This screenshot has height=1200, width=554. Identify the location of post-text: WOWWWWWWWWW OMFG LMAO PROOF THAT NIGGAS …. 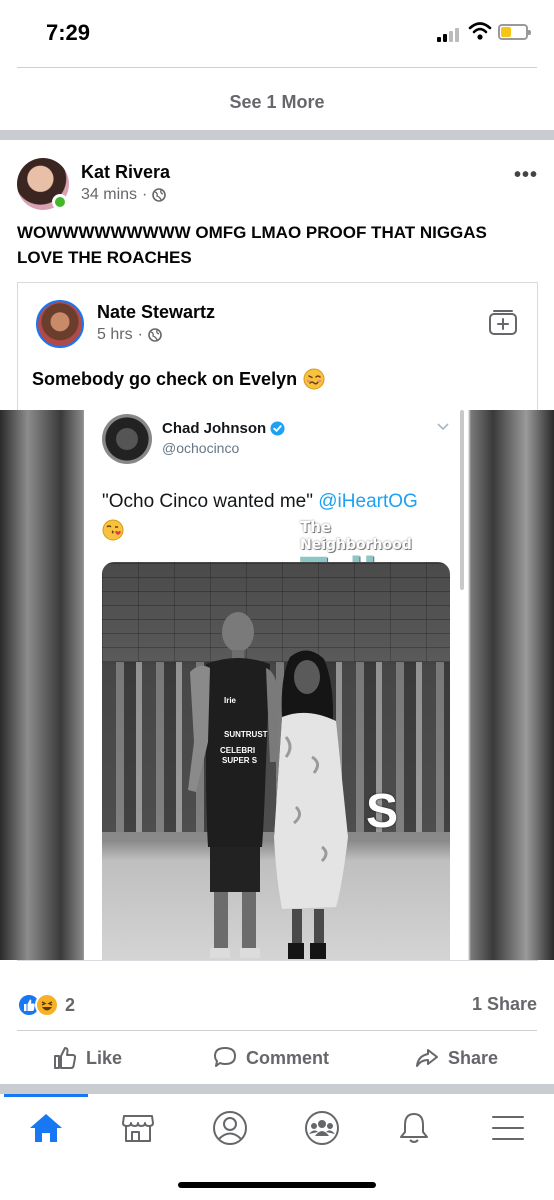
(252, 245).